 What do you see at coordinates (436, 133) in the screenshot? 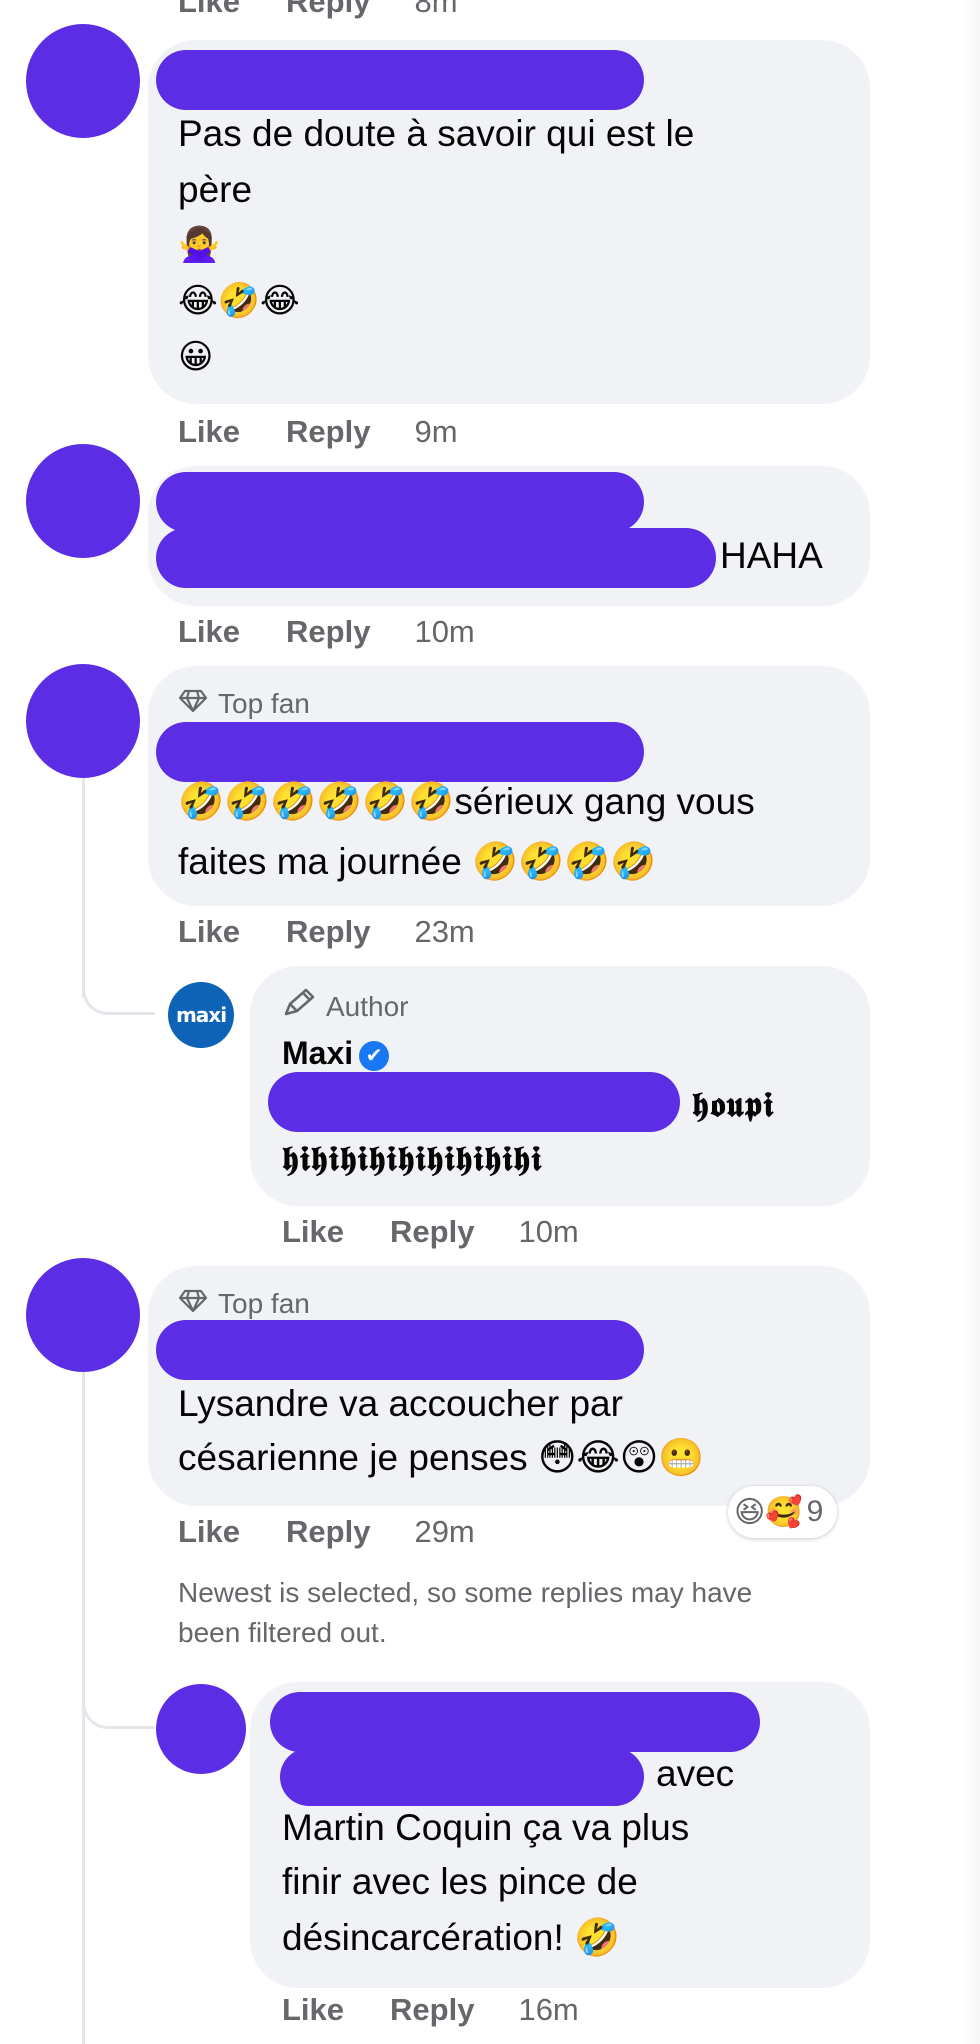
I see `comment-text-line: Pas de doute à savoir qui est le` at bounding box center [436, 133].